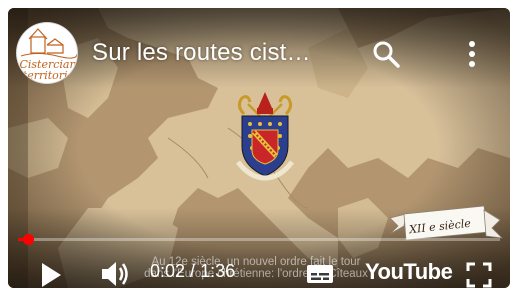 This screenshot has height=290, width=518. What do you see at coordinates (28, 239) in the screenshot?
I see `progress-handle` at bounding box center [28, 239].